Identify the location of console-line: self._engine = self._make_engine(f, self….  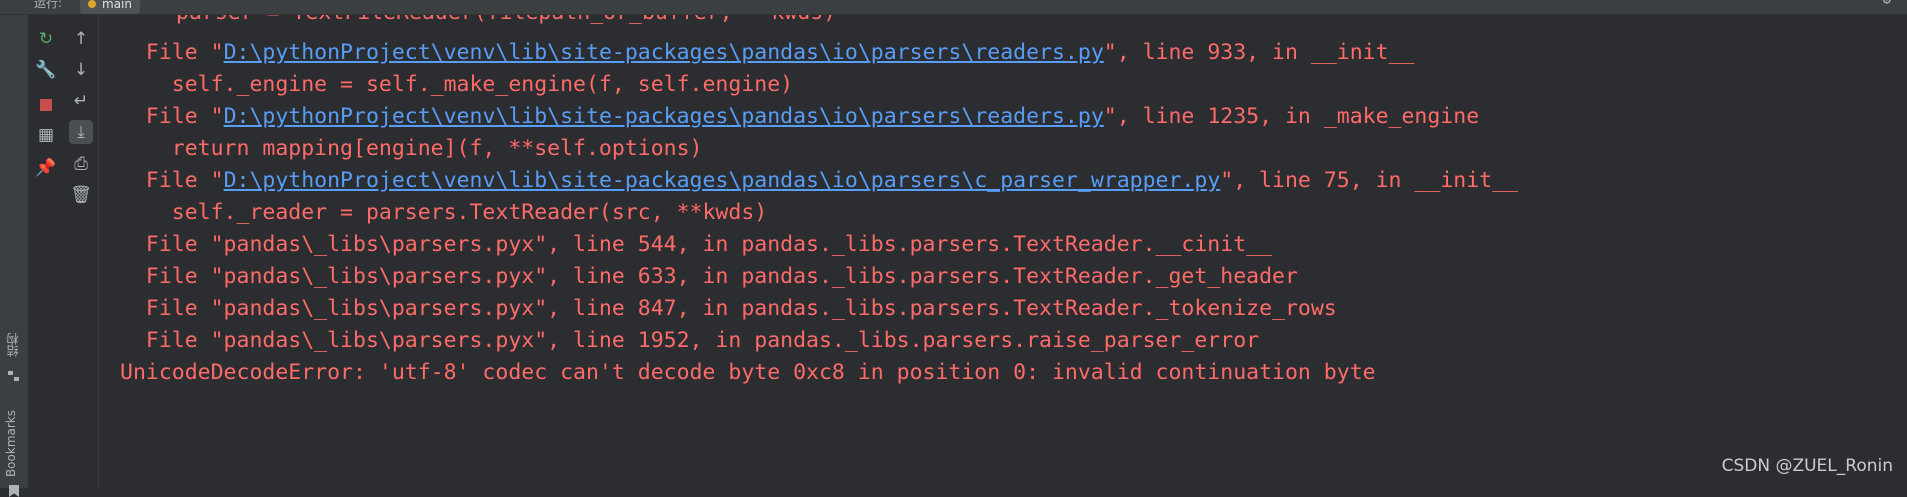
(457, 84).